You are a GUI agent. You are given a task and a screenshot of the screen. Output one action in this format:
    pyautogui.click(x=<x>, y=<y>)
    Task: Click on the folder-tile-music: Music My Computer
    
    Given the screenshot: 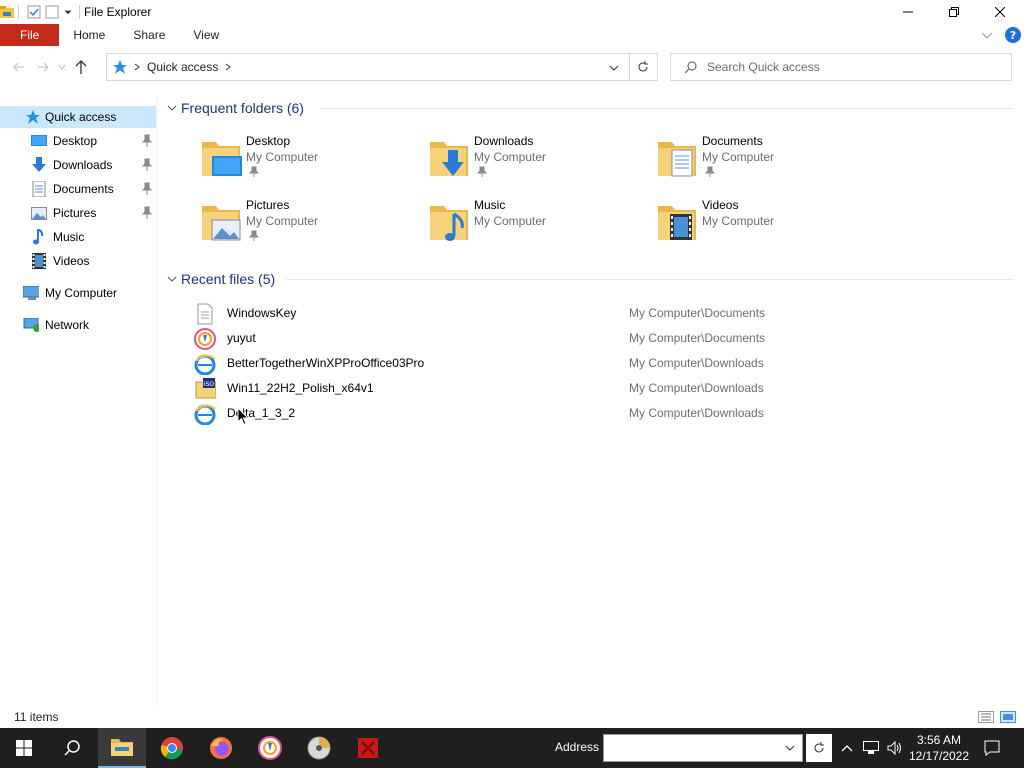 What is the action you would take?
    pyautogui.click(x=541, y=224)
    